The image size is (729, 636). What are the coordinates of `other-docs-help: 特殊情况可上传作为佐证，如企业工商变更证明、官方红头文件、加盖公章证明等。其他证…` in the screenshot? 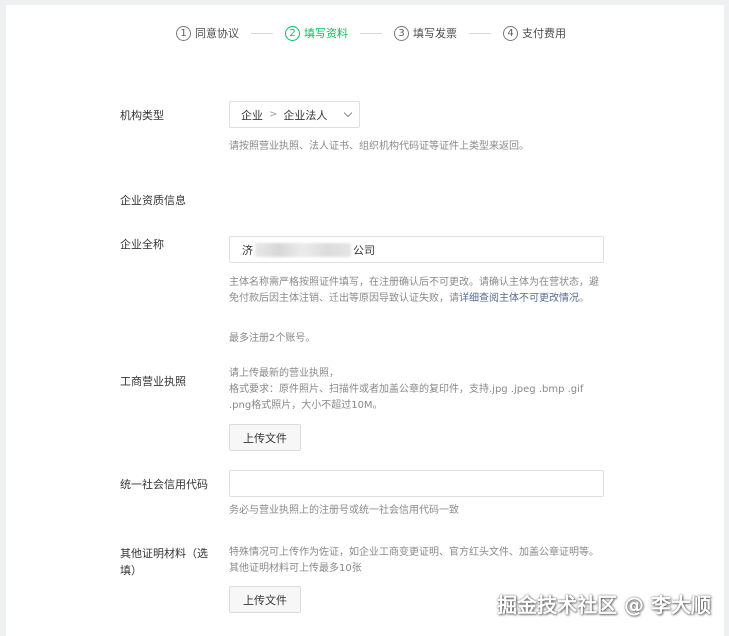 It's located at (414, 560).